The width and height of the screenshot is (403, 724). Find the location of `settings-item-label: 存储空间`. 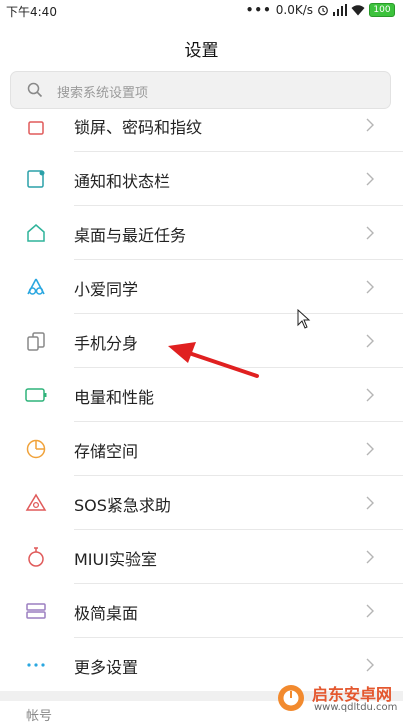

settings-item-label: 存储空间 is located at coordinates (106, 451).